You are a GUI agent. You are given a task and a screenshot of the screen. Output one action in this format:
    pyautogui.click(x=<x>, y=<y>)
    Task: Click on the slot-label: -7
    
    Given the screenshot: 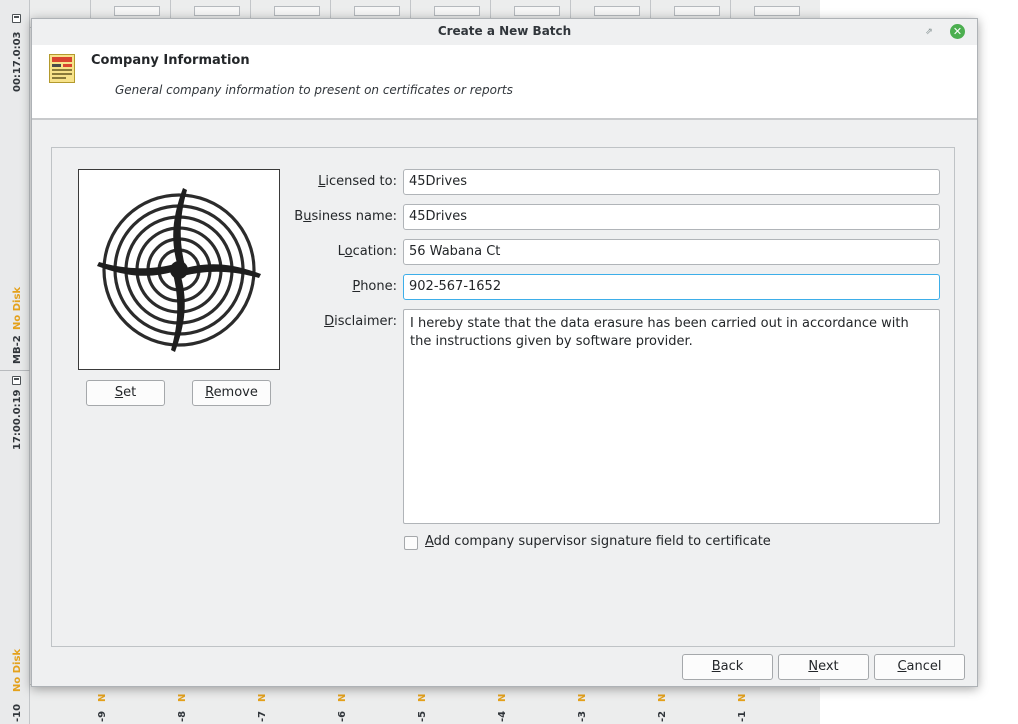 What is the action you would take?
    pyautogui.click(x=262, y=716)
    